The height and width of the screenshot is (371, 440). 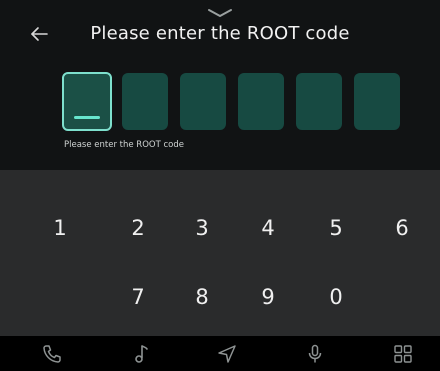 I want to click on key-9: 9, so click(x=268, y=297).